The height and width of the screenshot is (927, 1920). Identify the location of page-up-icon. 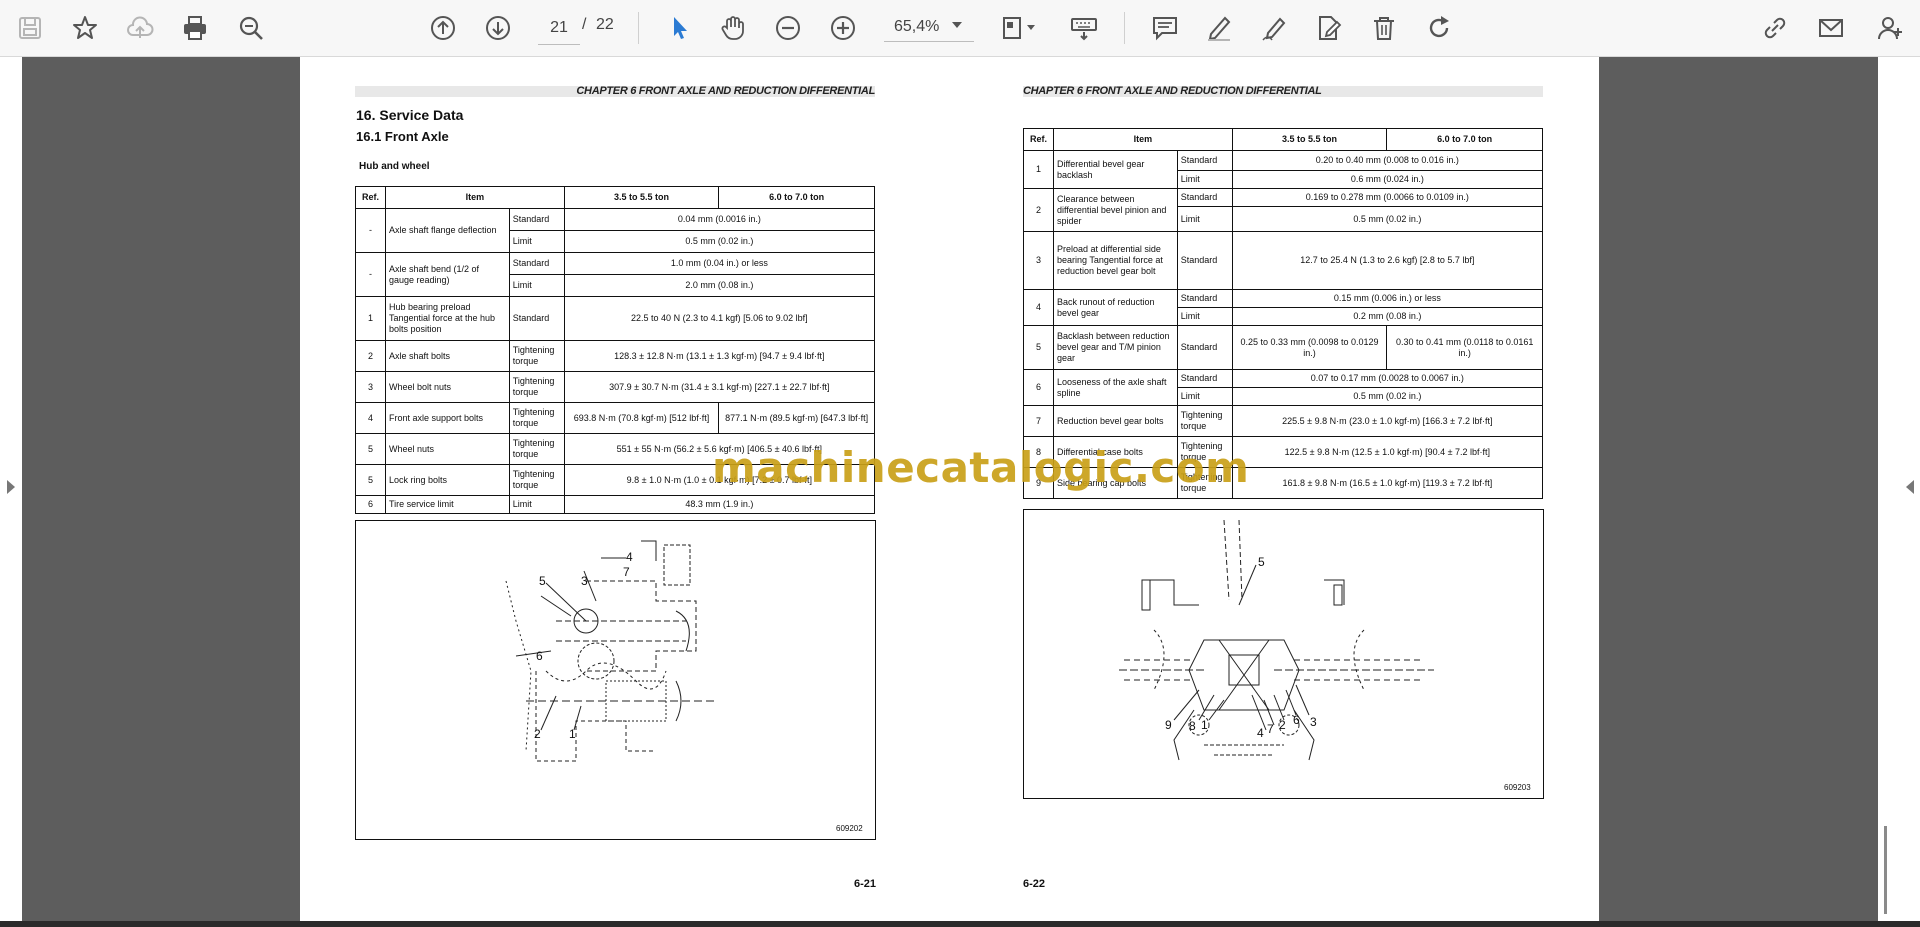
(443, 28).